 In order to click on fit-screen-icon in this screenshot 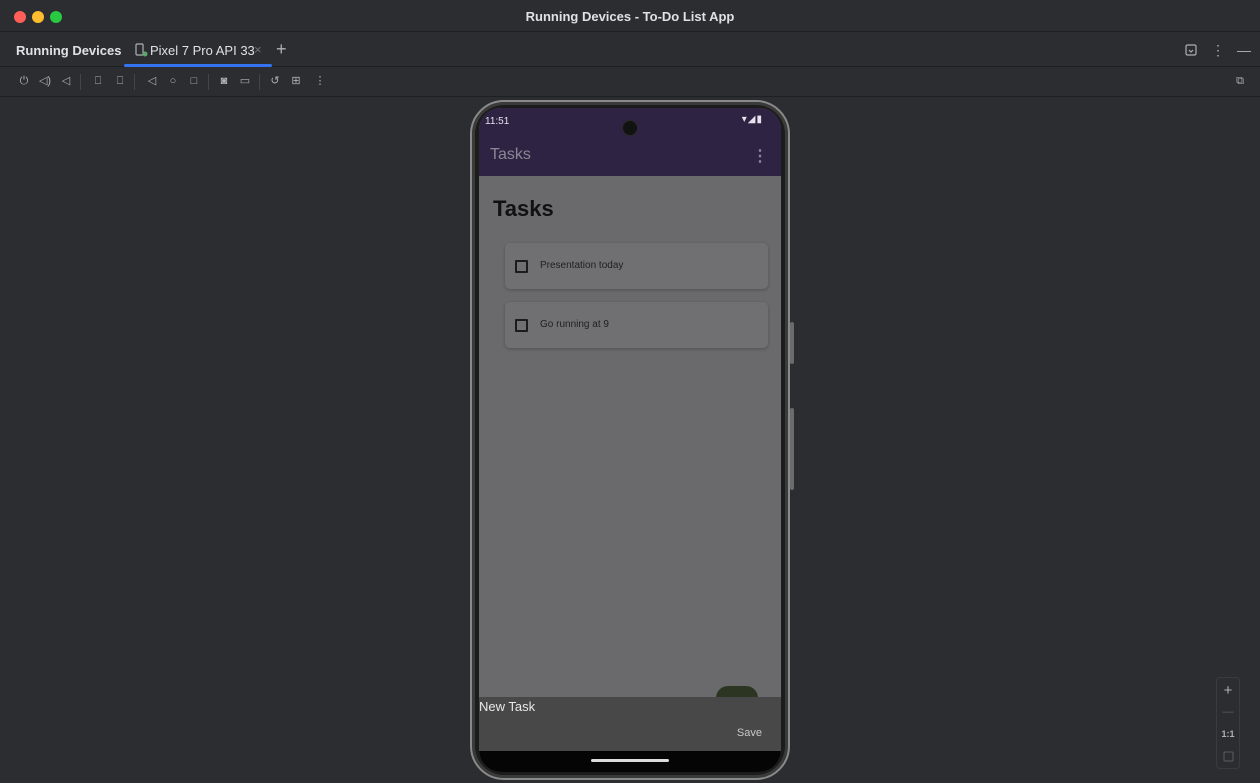, I will do `click(1228, 756)`.